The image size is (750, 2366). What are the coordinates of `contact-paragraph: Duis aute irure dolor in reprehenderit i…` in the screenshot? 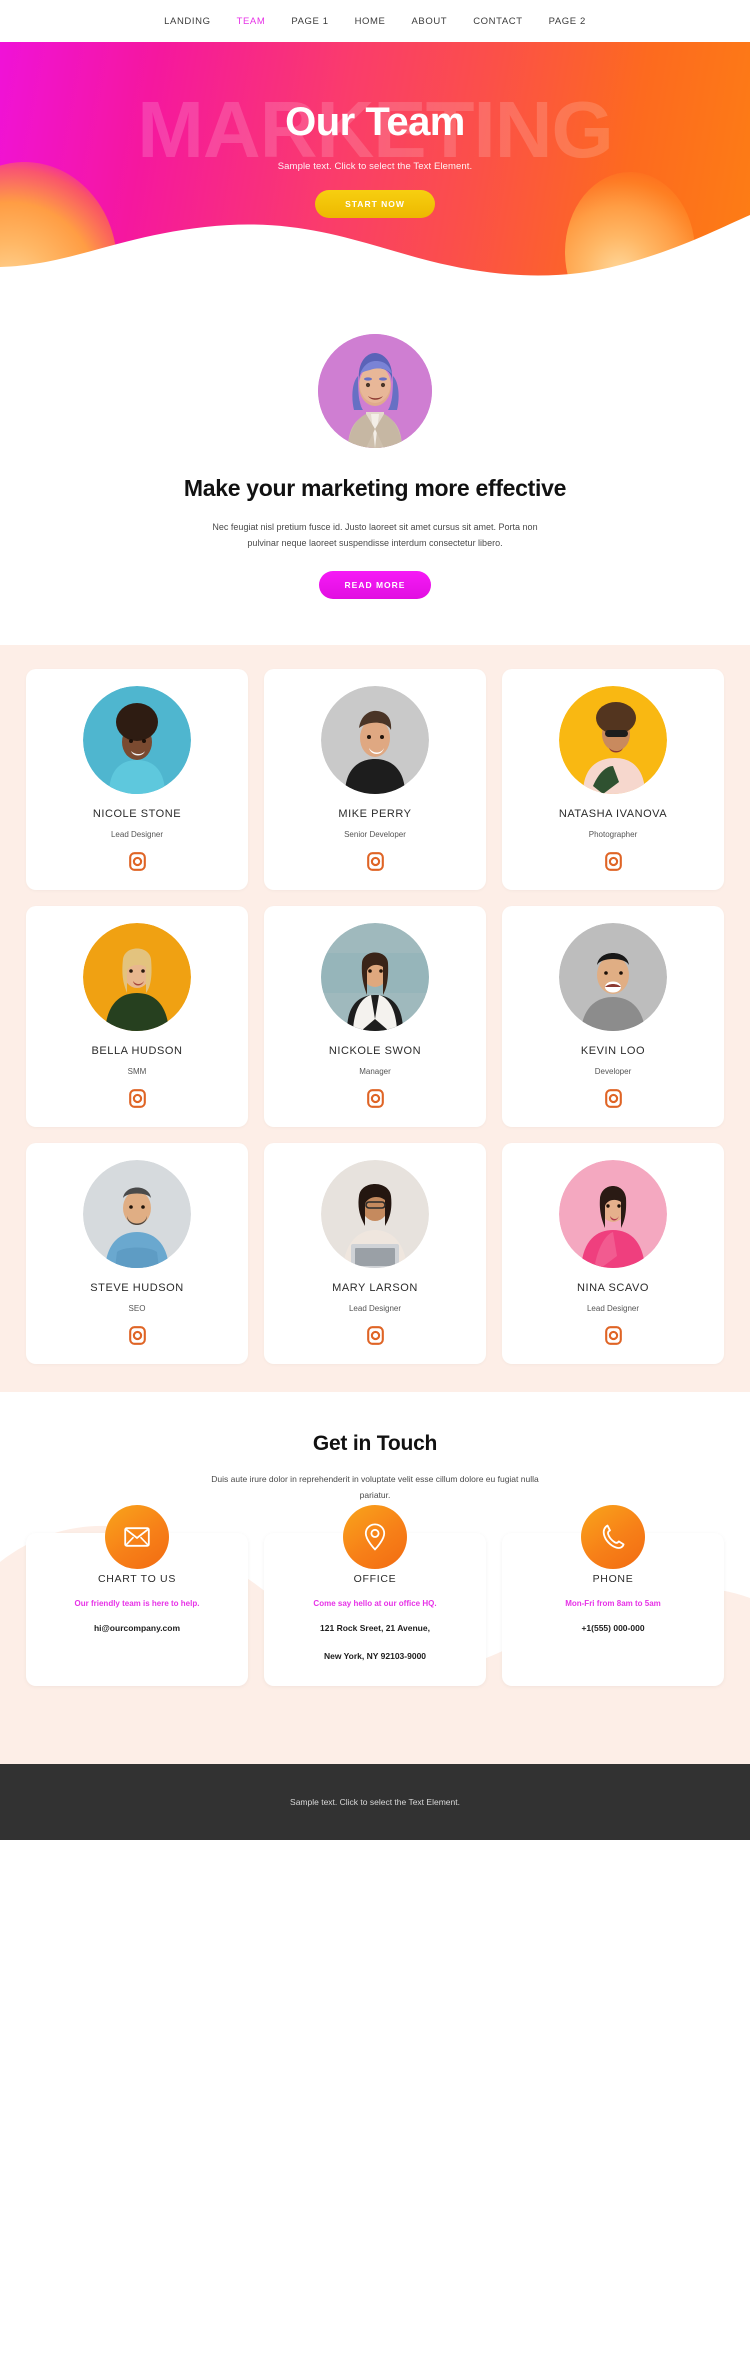 It's located at (375, 1487).